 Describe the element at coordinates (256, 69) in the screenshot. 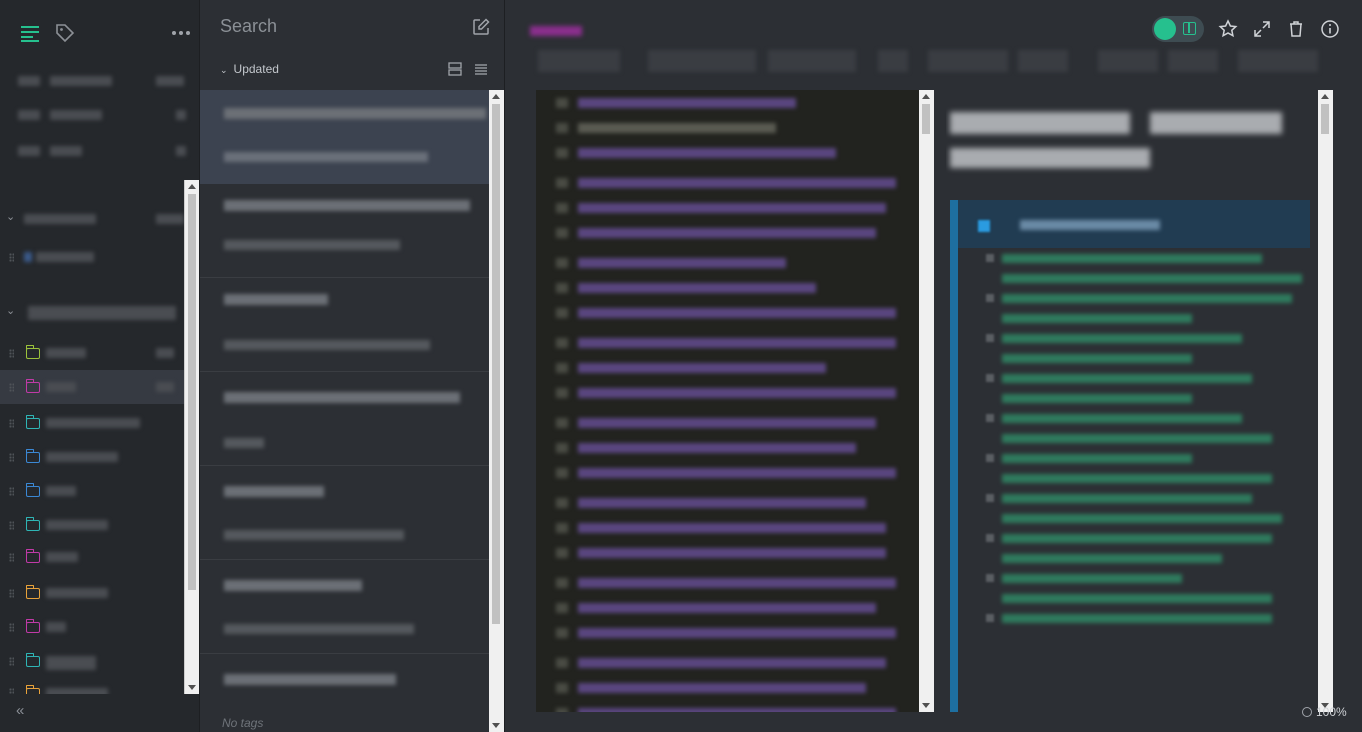

I see `sort-label: Updated` at that location.